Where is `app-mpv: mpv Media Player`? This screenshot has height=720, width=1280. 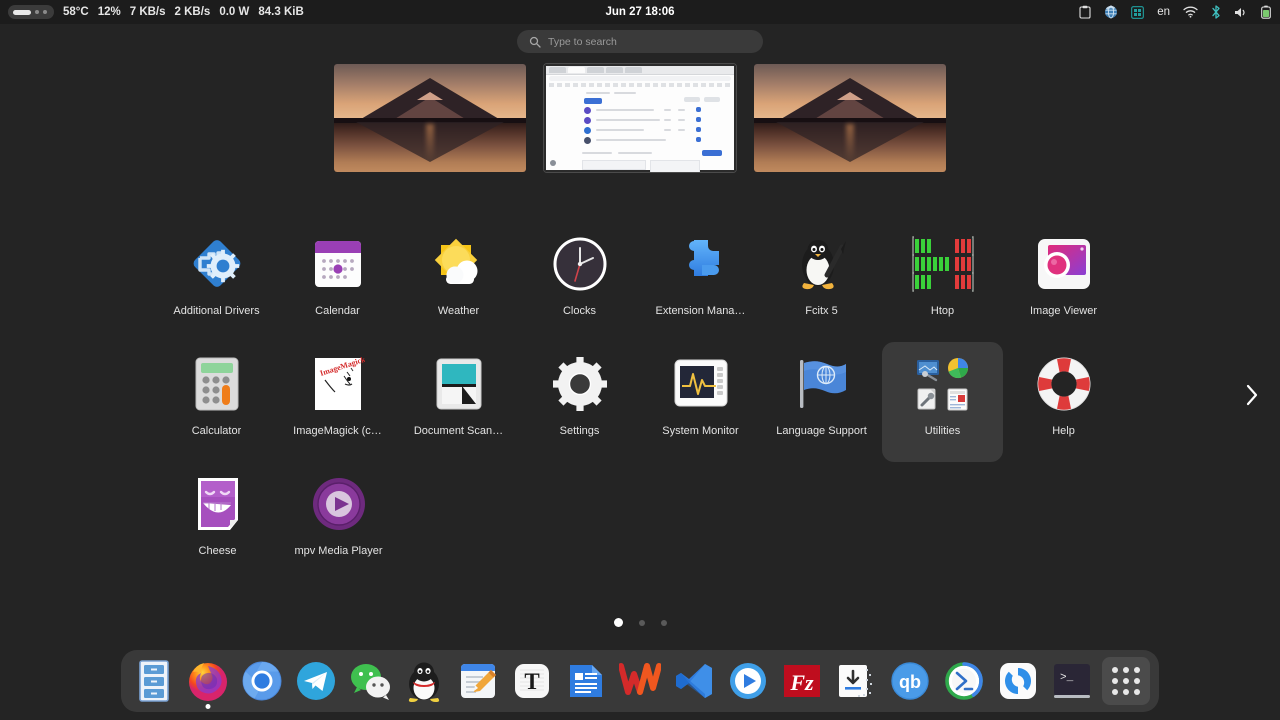 app-mpv: mpv Media Player is located at coordinates (338, 522).